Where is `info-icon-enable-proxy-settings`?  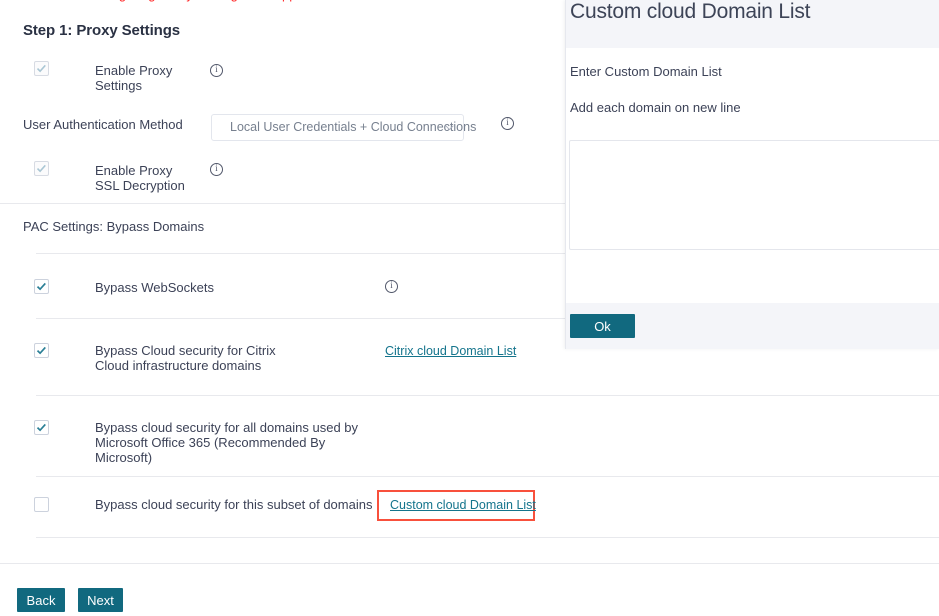 info-icon-enable-proxy-settings is located at coordinates (216, 70).